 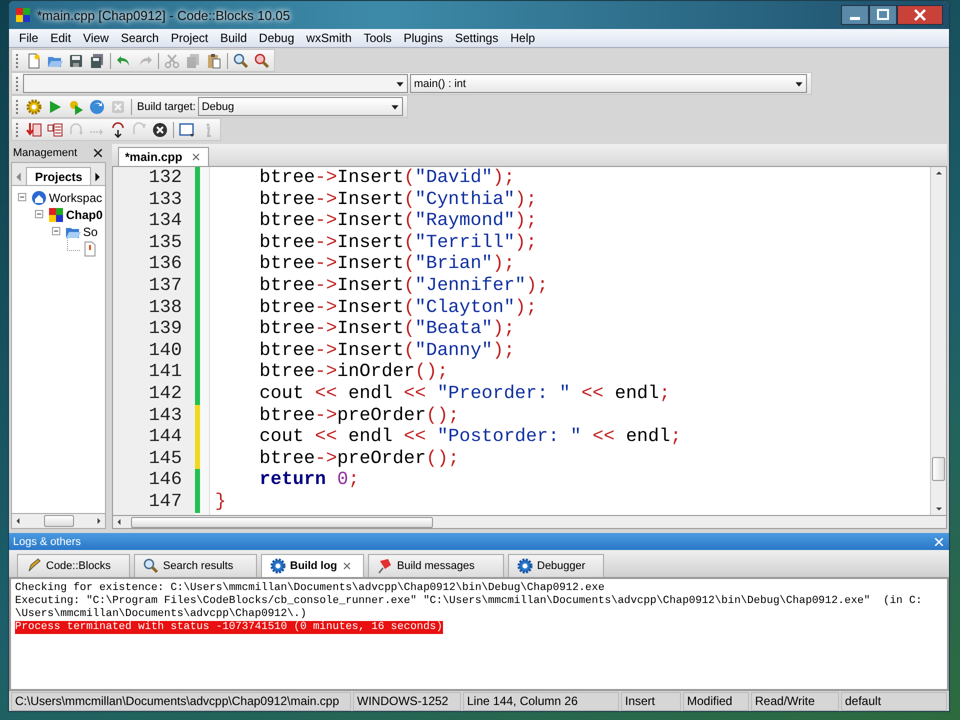 I want to click on menu-item: wxSmith, so click(x=329, y=38).